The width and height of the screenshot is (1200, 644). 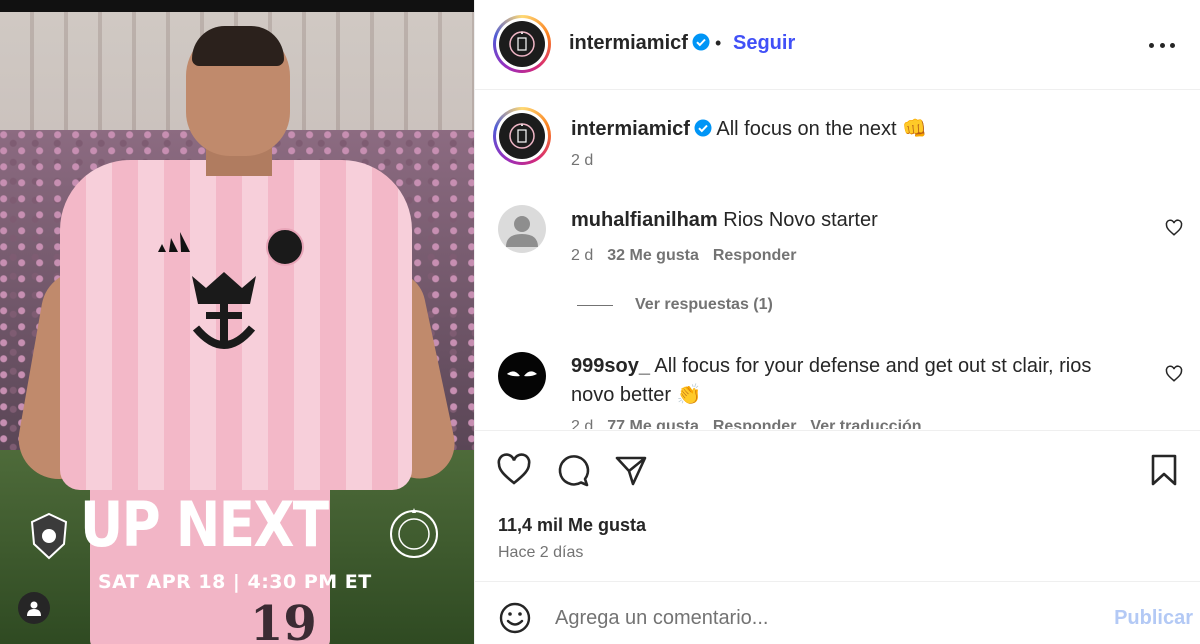 I want to click on match-info: SAT APR 18 | 4:30 PM ET, so click(x=235, y=582).